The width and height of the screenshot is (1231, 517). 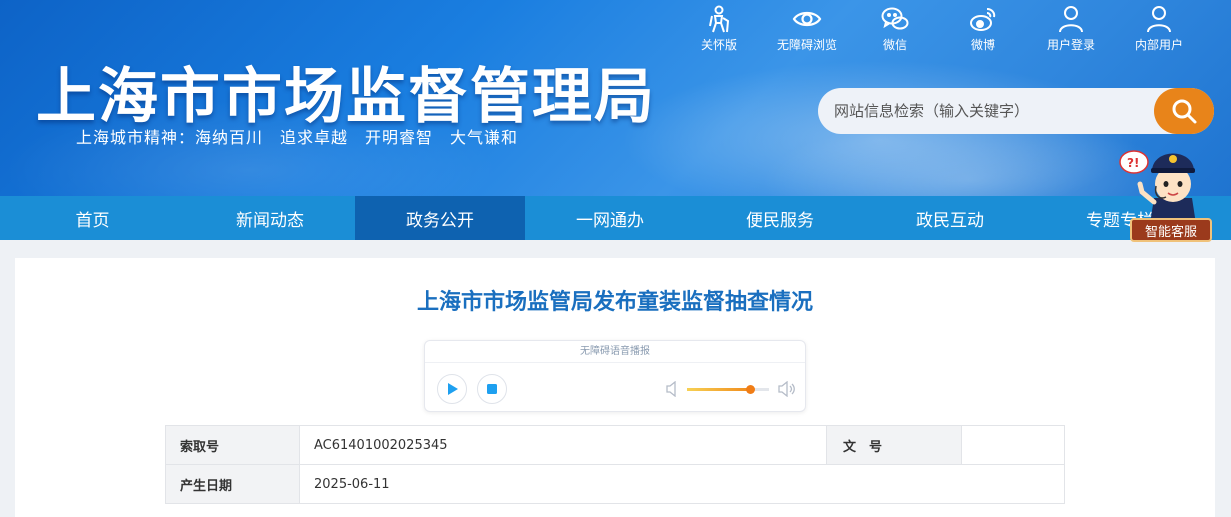 I want to click on article-title: 上海市市场监管局发布童装监督抽查情况, so click(x=614, y=302).